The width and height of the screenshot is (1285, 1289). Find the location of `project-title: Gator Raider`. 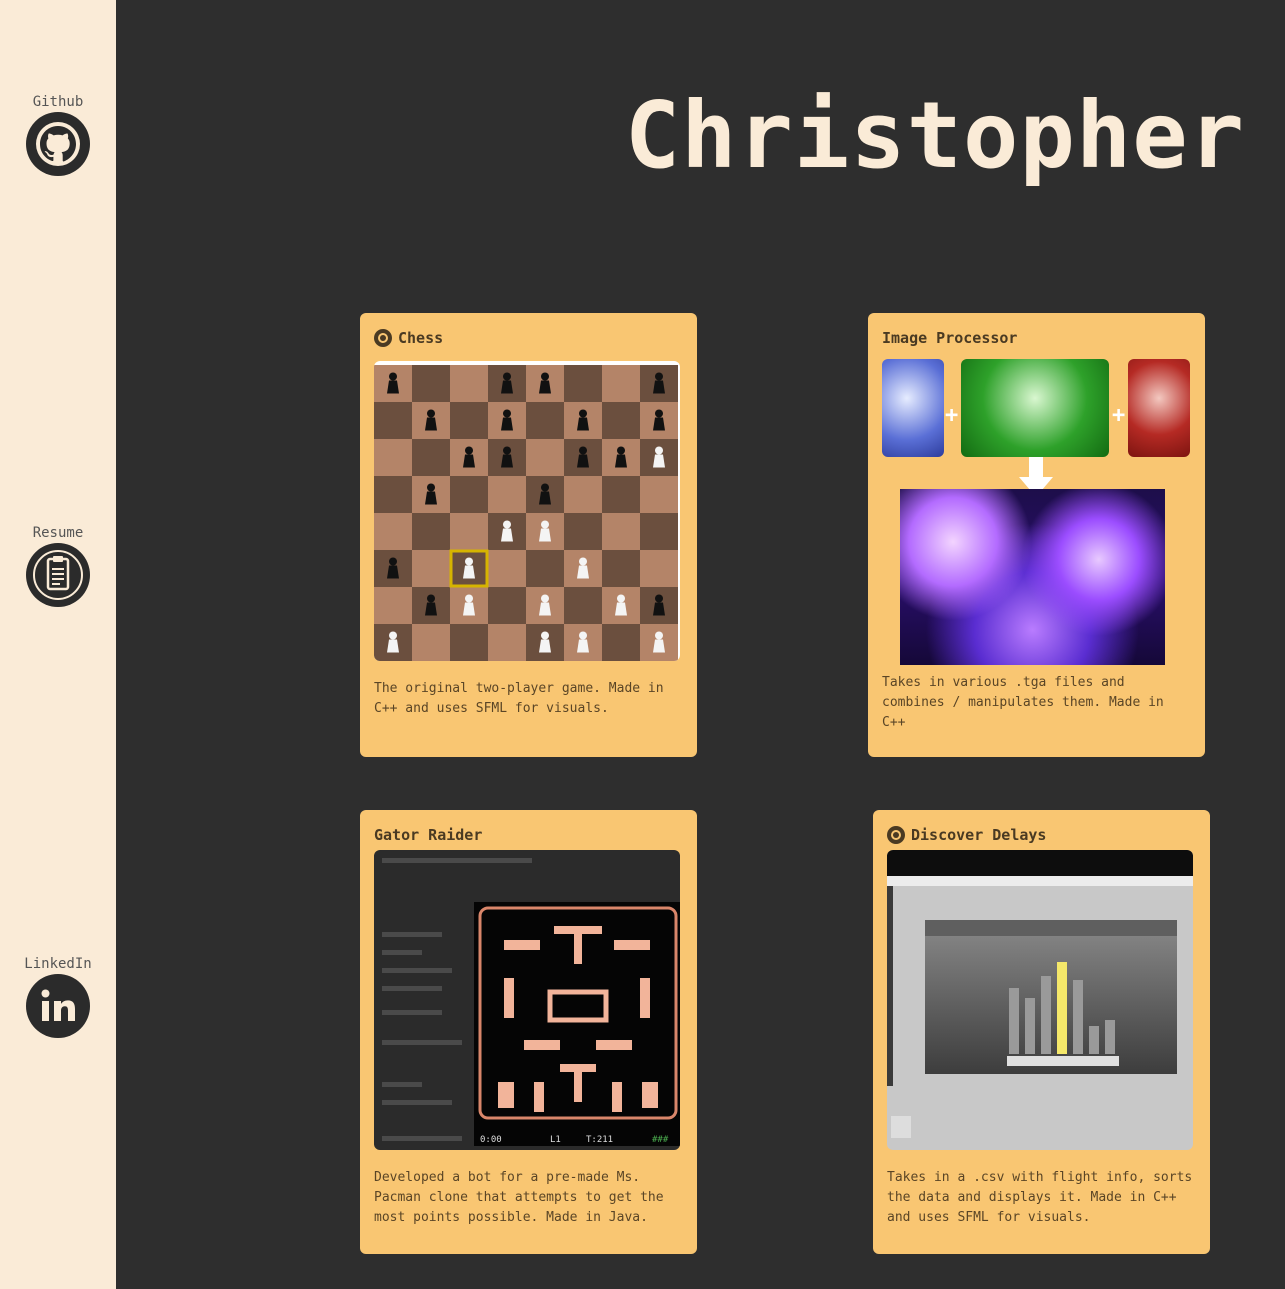

project-title: Gator Raider is located at coordinates (428, 835).